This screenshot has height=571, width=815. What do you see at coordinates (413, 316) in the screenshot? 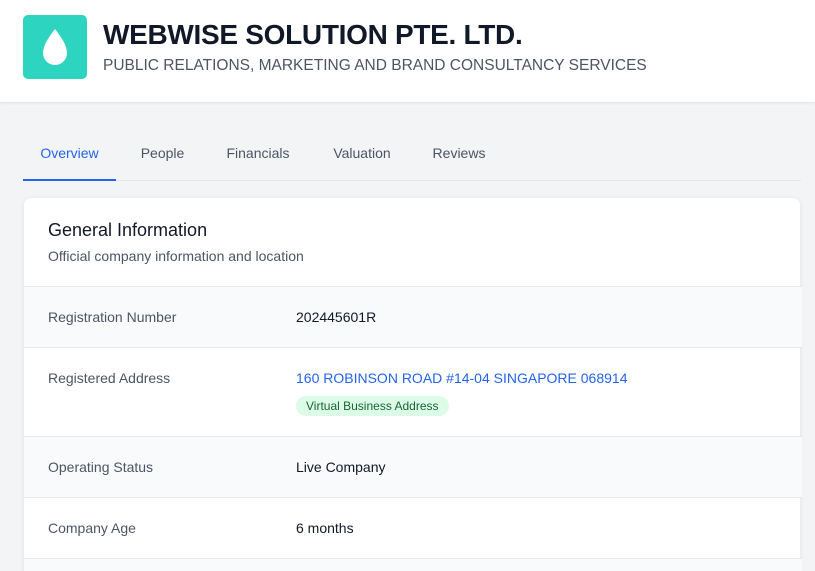
I see `info-row-registration-number: Registration Number 202445601R` at bounding box center [413, 316].